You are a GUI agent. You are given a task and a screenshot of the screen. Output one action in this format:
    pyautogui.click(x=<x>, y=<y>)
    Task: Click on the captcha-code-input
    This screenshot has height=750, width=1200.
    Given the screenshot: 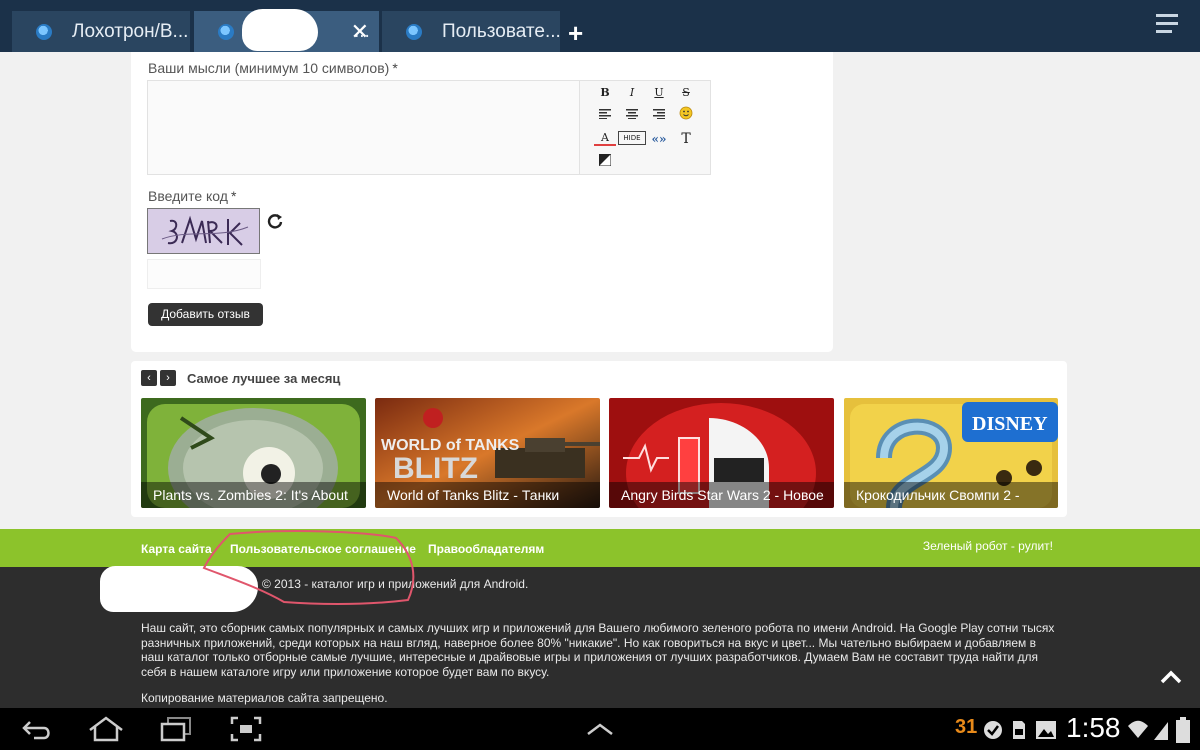 What is the action you would take?
    pyautogui.click(x=204, y=274)
    